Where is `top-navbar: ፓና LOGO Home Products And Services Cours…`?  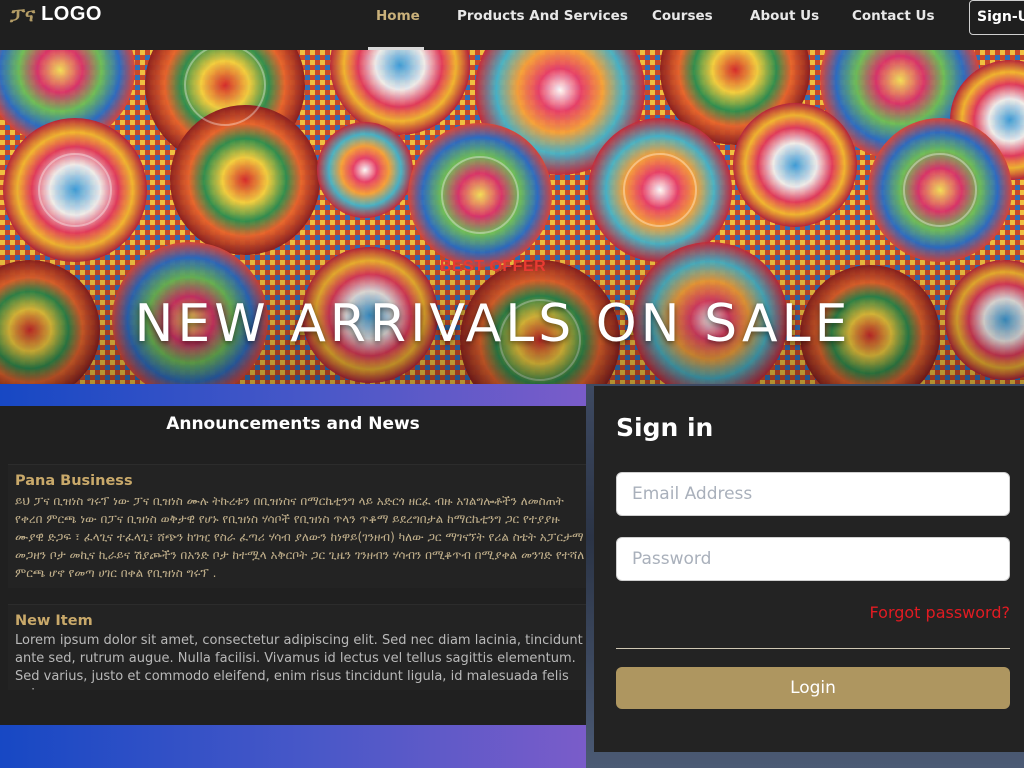
top-navbar: ፓና LOGO Home Products And Services Cours… is located at coordinates (512, 25).